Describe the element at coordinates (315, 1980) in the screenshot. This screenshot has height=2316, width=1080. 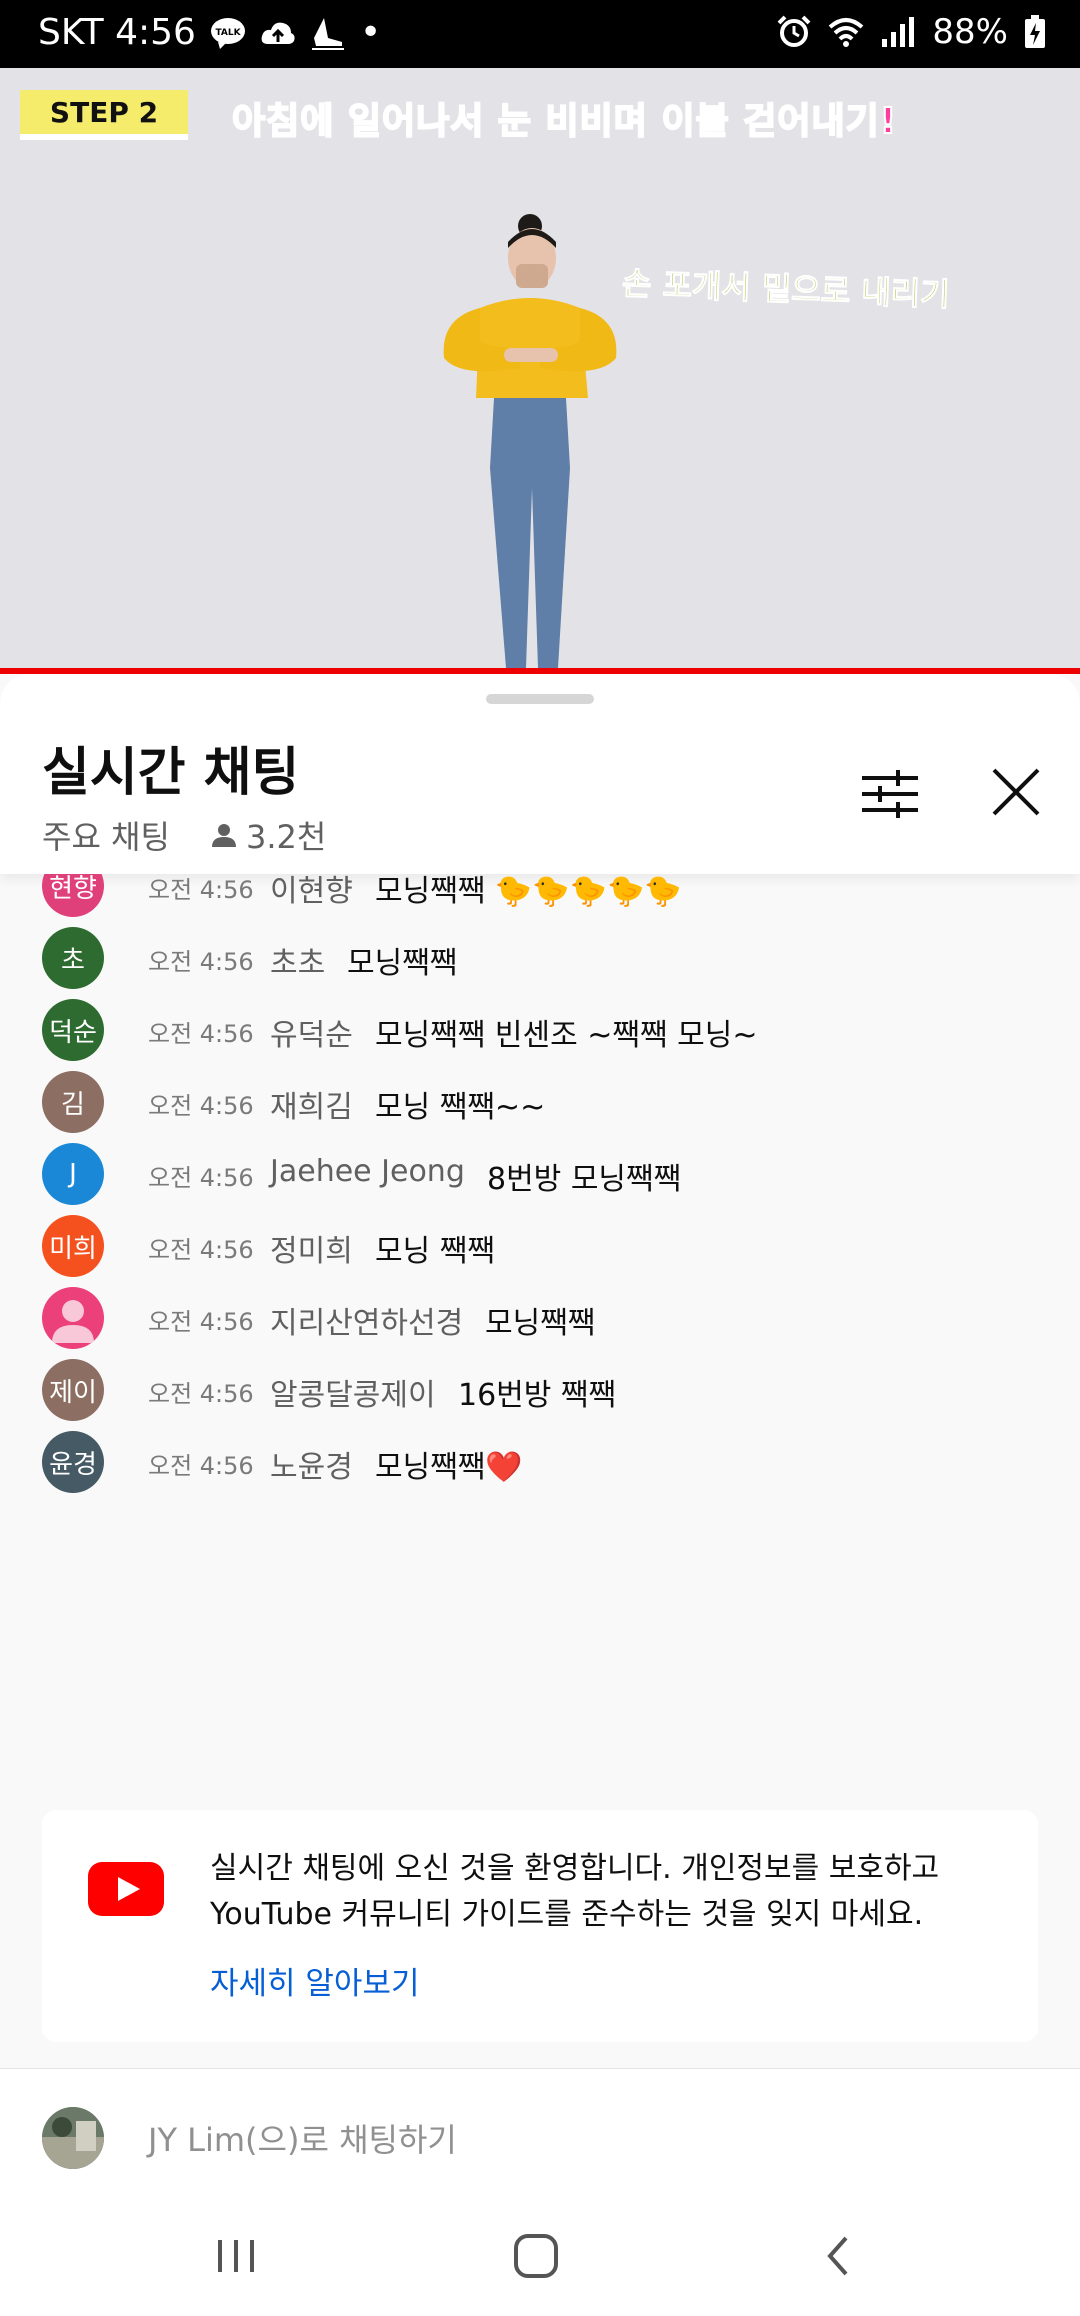
I see `learn-more-link: 자세히 알아보기` at that location.